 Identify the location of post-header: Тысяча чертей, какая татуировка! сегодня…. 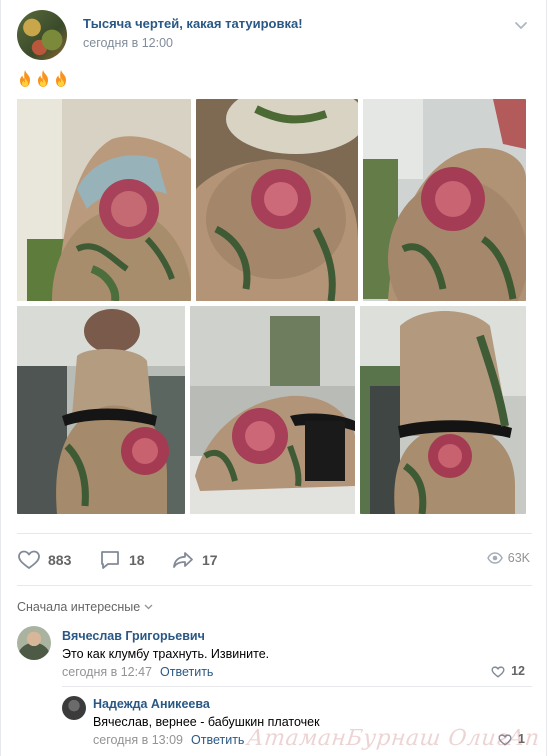
(274, 36).